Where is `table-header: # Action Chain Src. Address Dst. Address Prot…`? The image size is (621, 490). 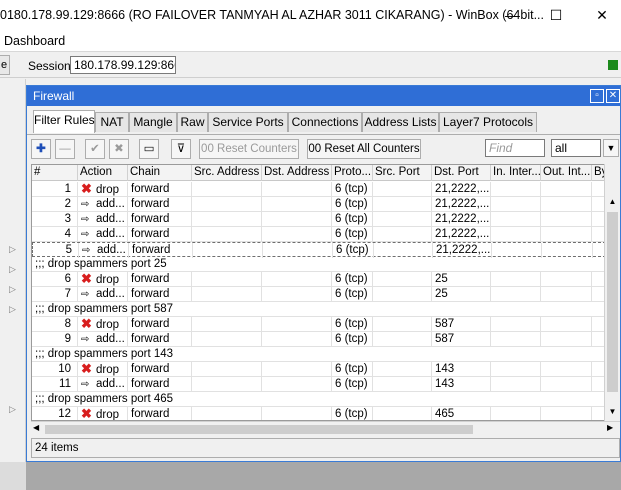 table-header: # Action Chain Src. Address Dst. Address Prot… is located at coordinates (320, 173).